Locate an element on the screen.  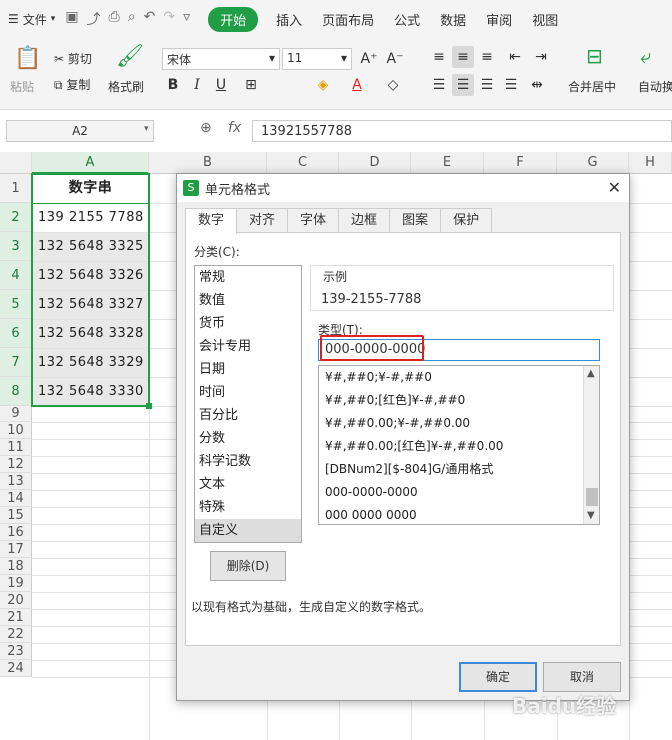
category-item: 货币 is located at coordinates (248, 323).